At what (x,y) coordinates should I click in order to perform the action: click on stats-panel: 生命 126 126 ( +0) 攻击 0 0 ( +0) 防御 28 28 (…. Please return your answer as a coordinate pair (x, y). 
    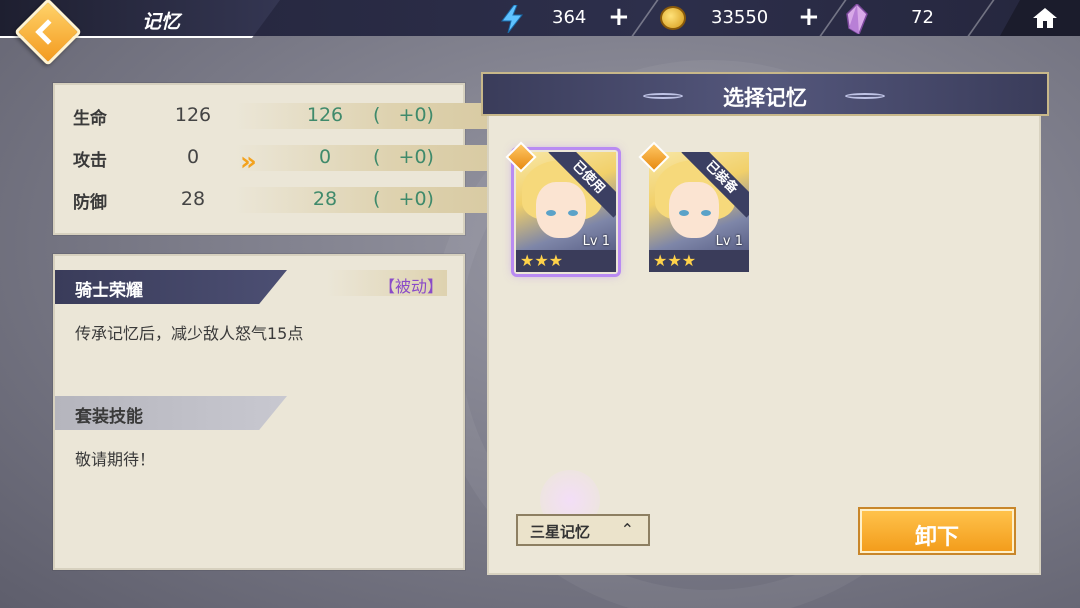
    Looking at the image, I should click on (275, 159).